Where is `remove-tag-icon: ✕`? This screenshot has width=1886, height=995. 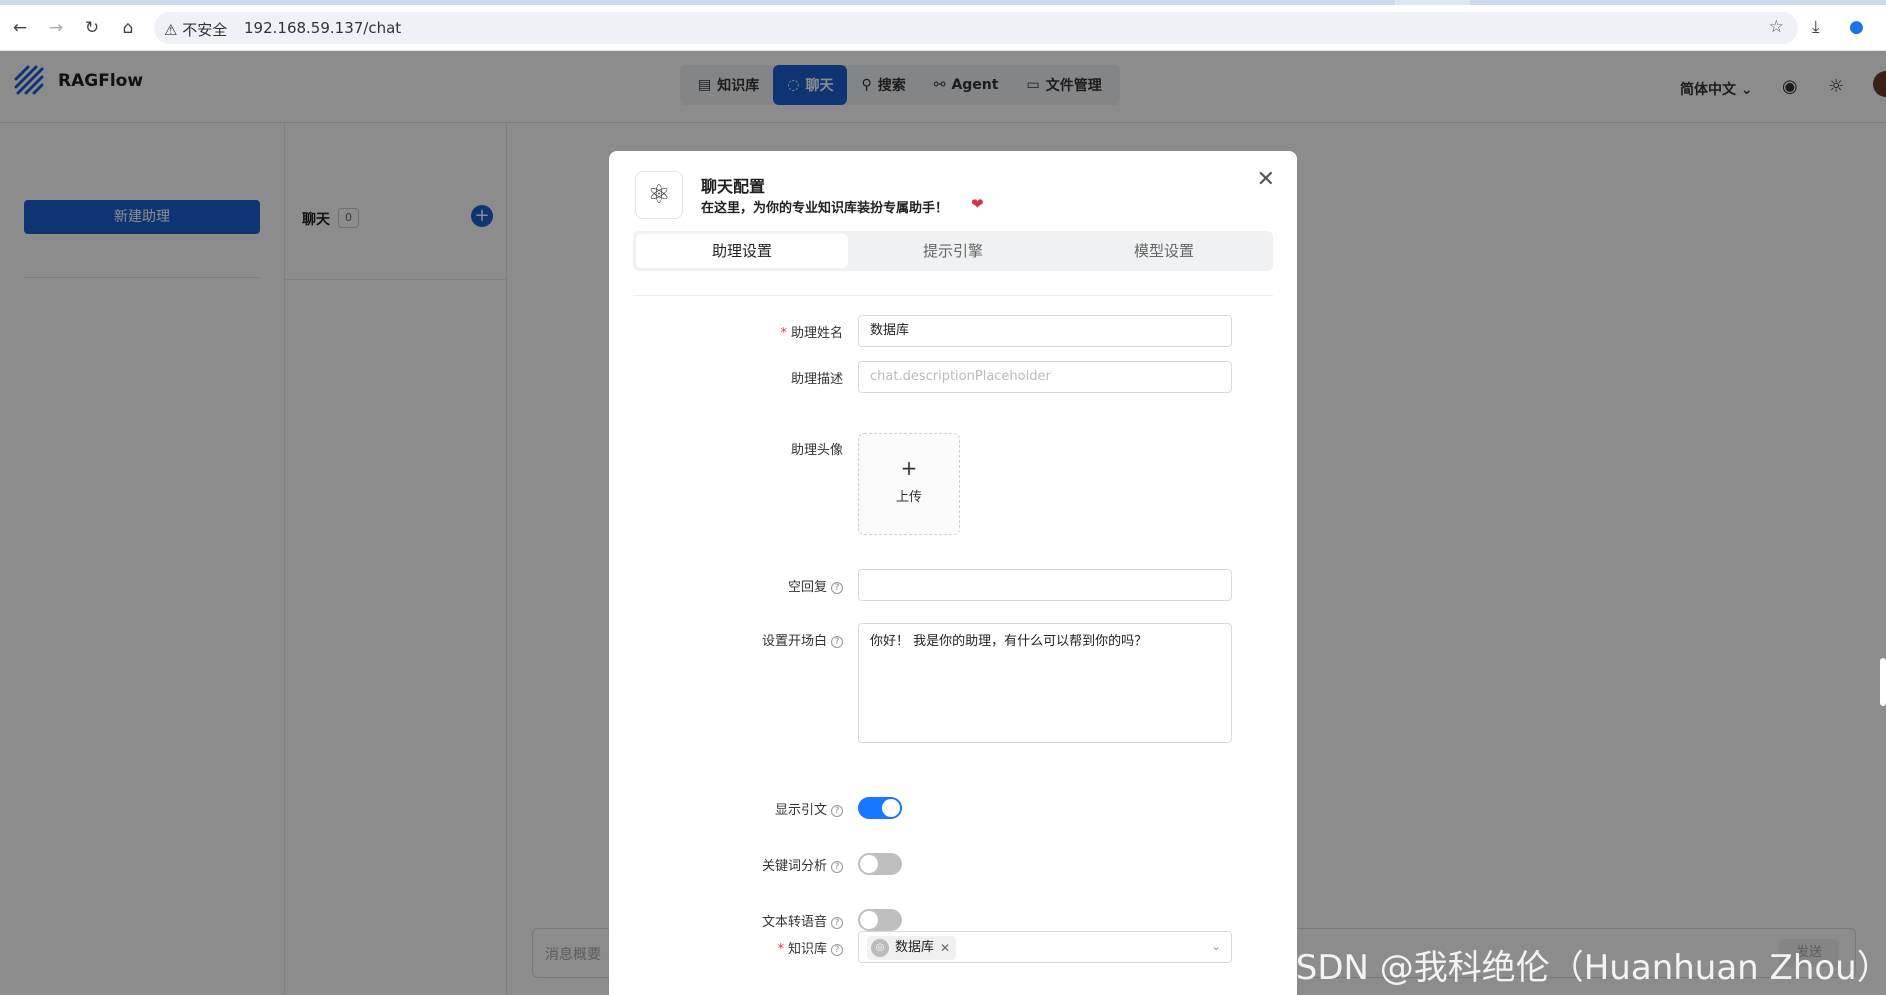
remove-tag-icon: ✕ is located at coordinates (945, 948).